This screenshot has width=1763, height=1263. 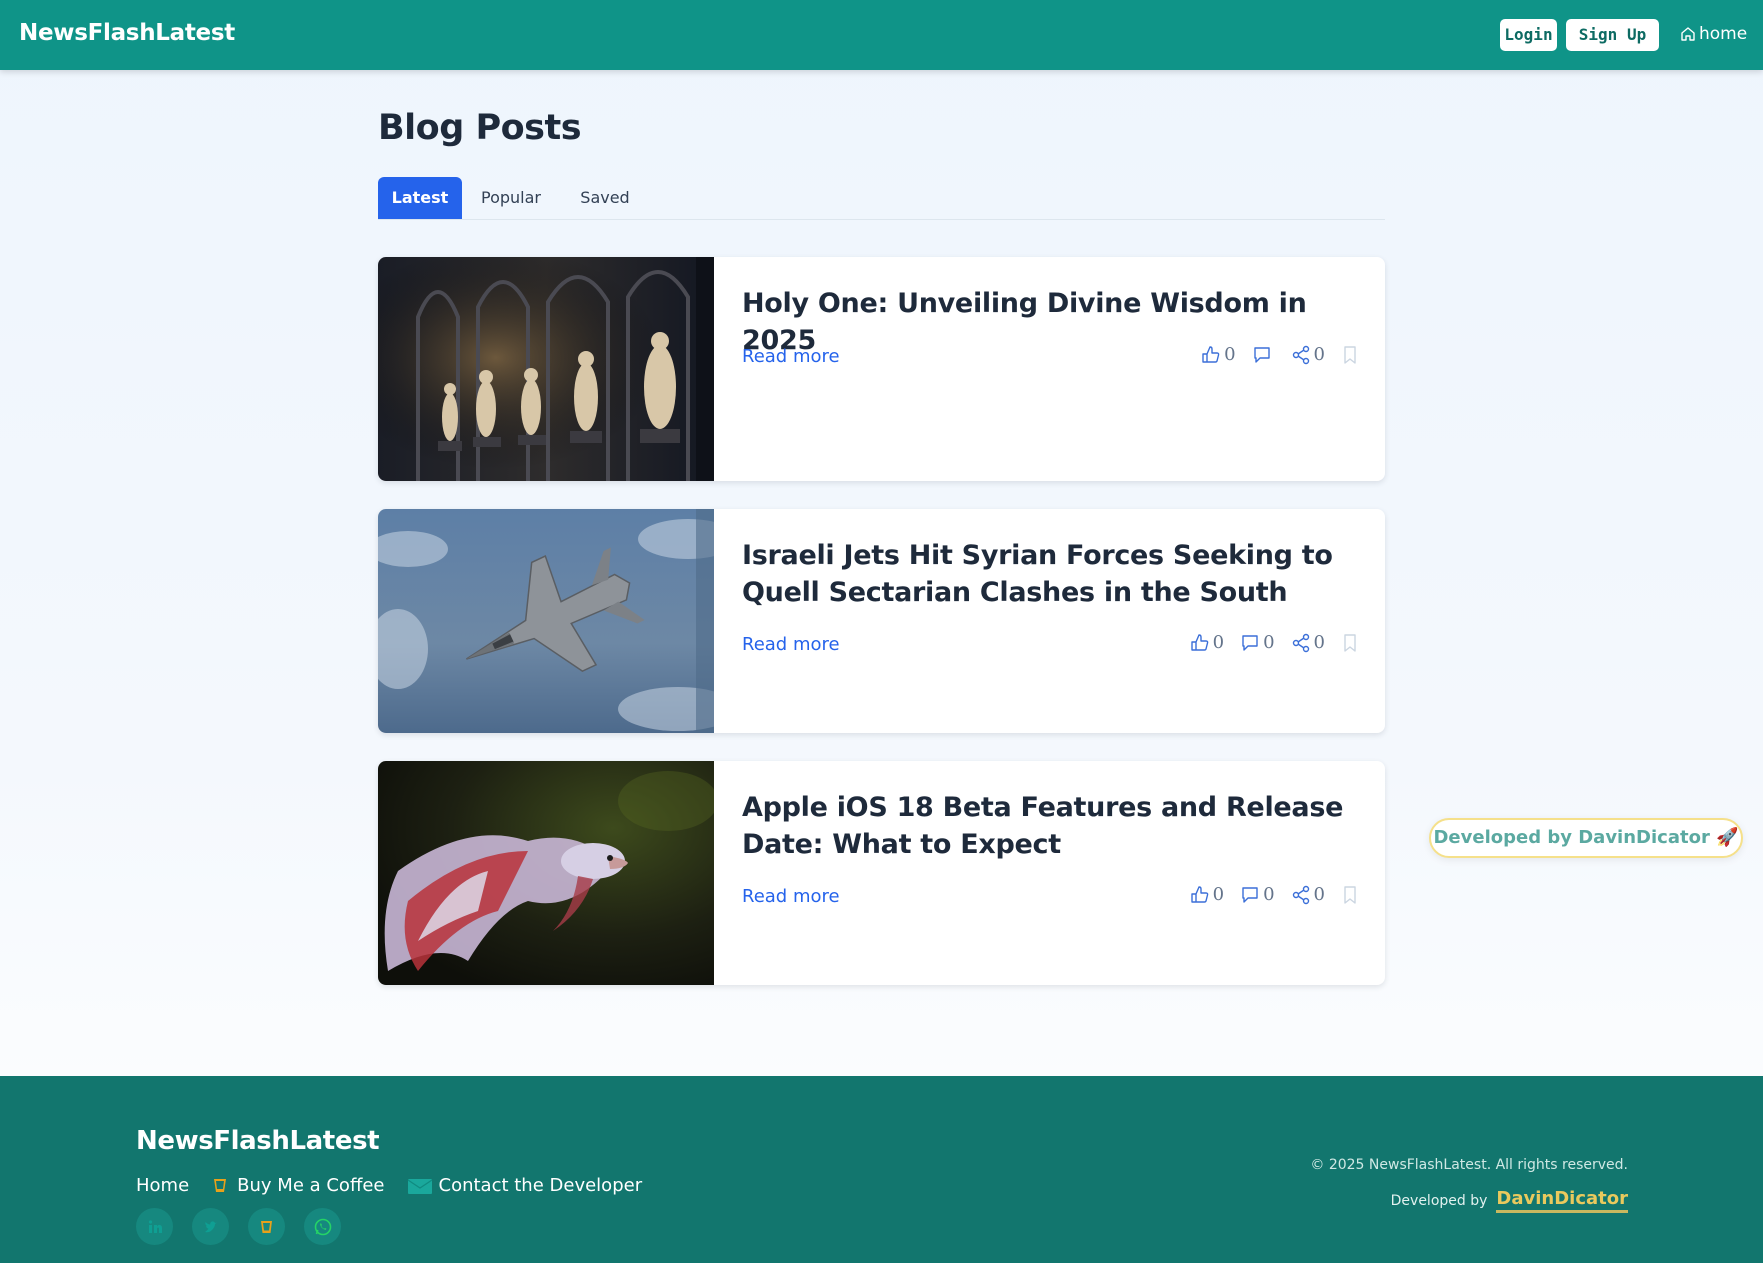 What do you see at coordinates (238, 1226) in the screenshot?
I see `social-links` at bounding box center [238, 1226].